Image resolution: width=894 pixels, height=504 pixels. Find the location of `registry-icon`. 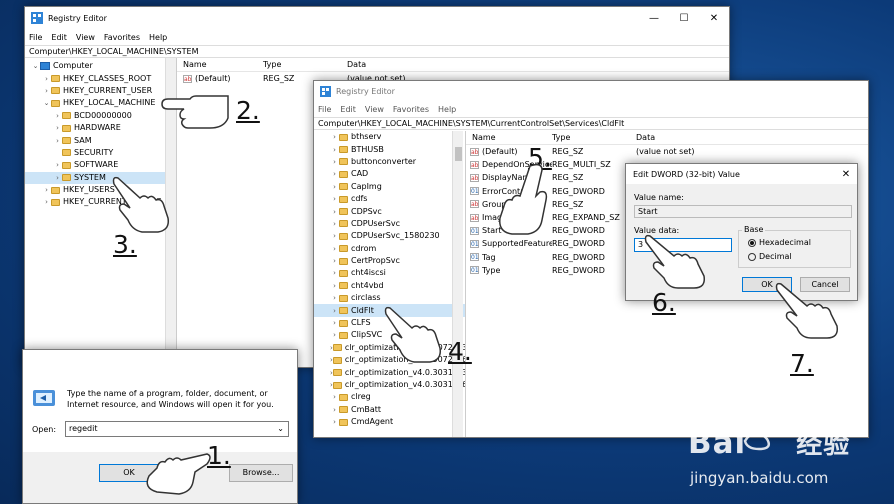

registry-icon is located at coordinates (37, 18).